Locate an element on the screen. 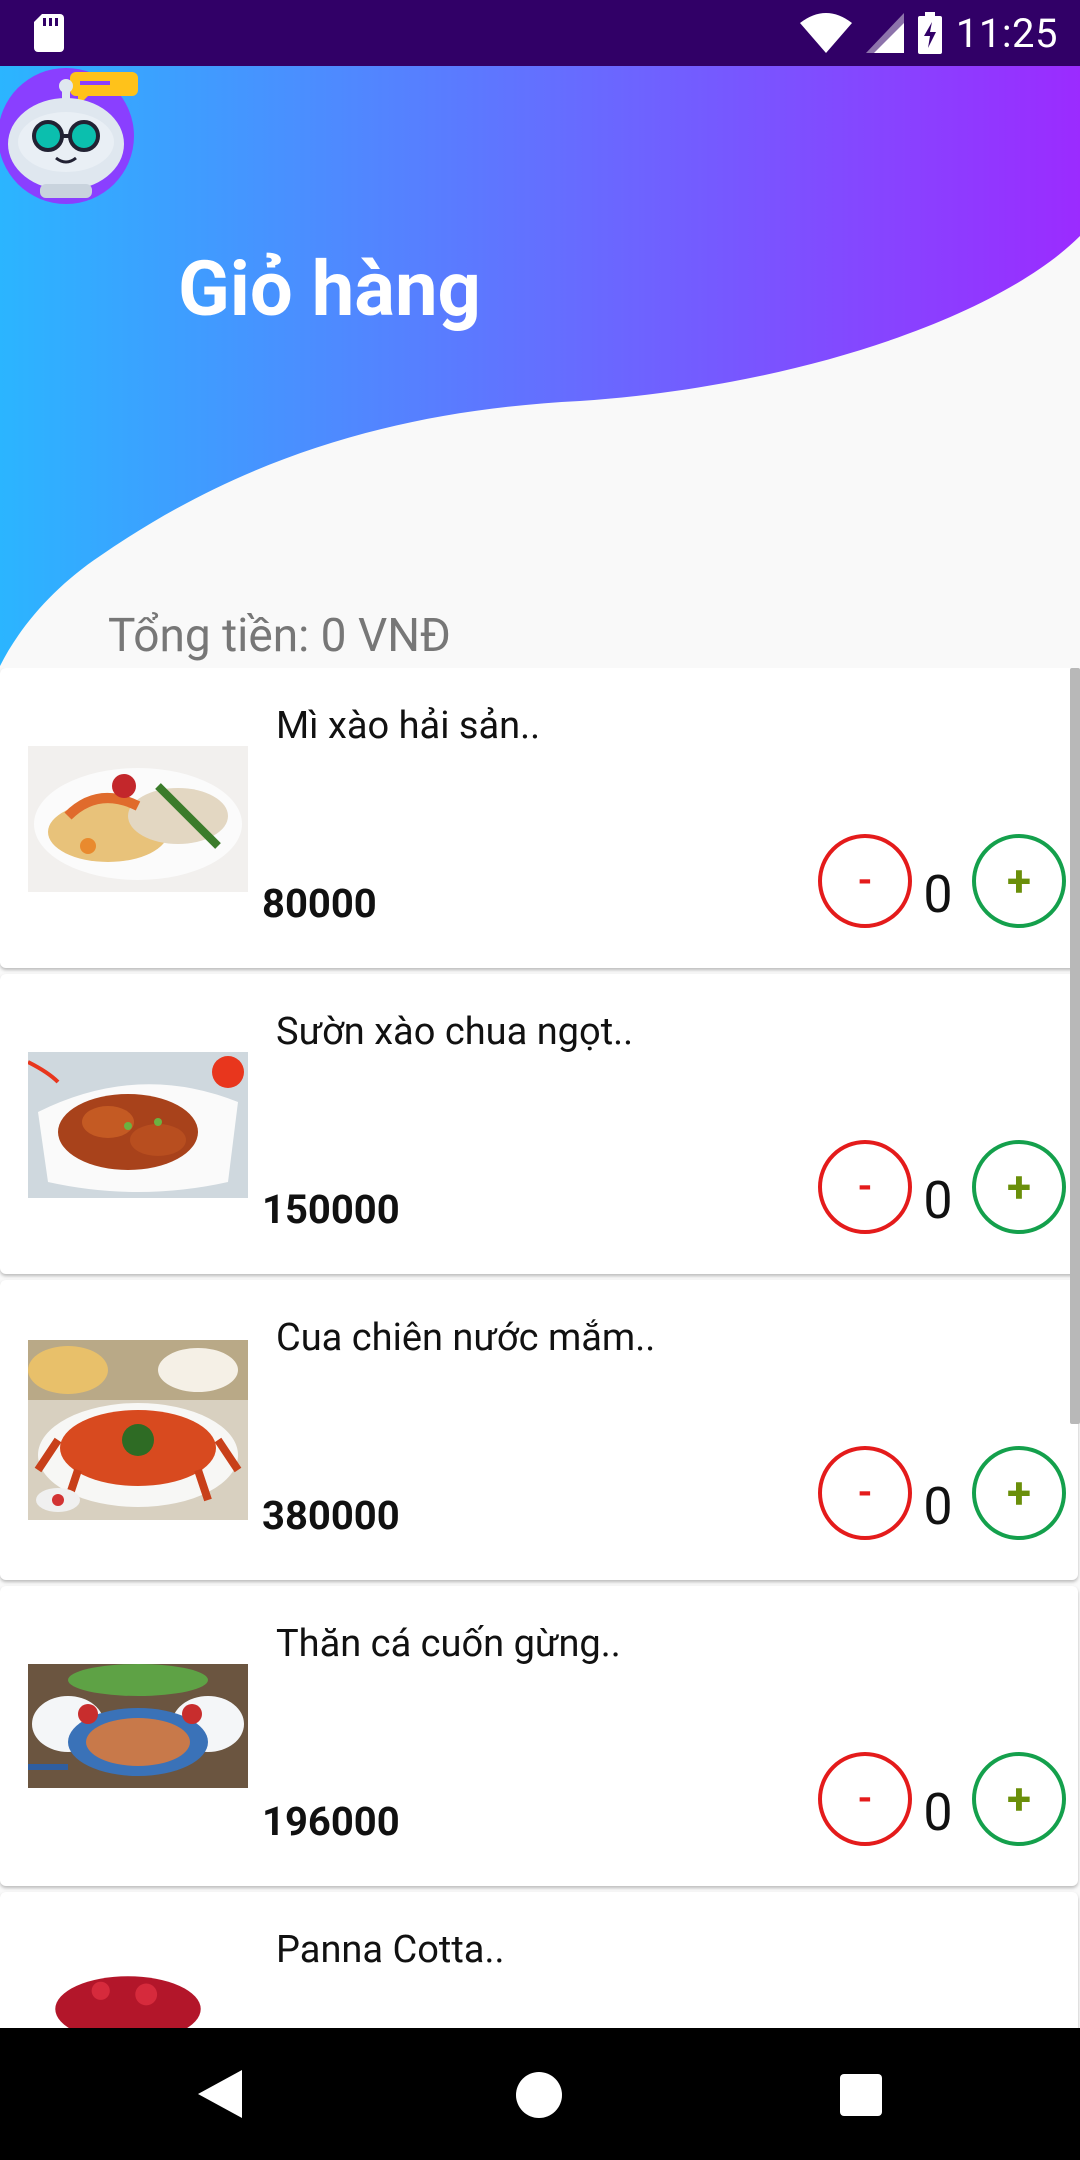 Image resolution: width=1080 pixels, height=2160 pixels. item-name: Thăn cá cuốn gừng.. is located at coordinates (448, 1644).